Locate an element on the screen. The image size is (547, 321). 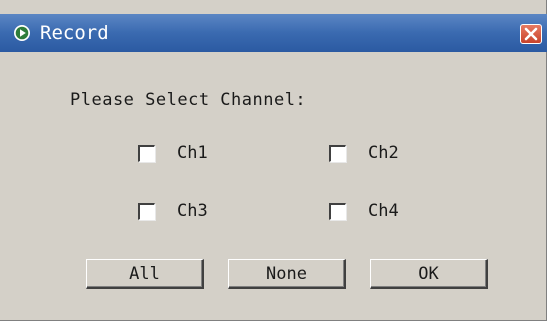
checkbox-ch3: Ch3 is located at coordinates (173, 211).